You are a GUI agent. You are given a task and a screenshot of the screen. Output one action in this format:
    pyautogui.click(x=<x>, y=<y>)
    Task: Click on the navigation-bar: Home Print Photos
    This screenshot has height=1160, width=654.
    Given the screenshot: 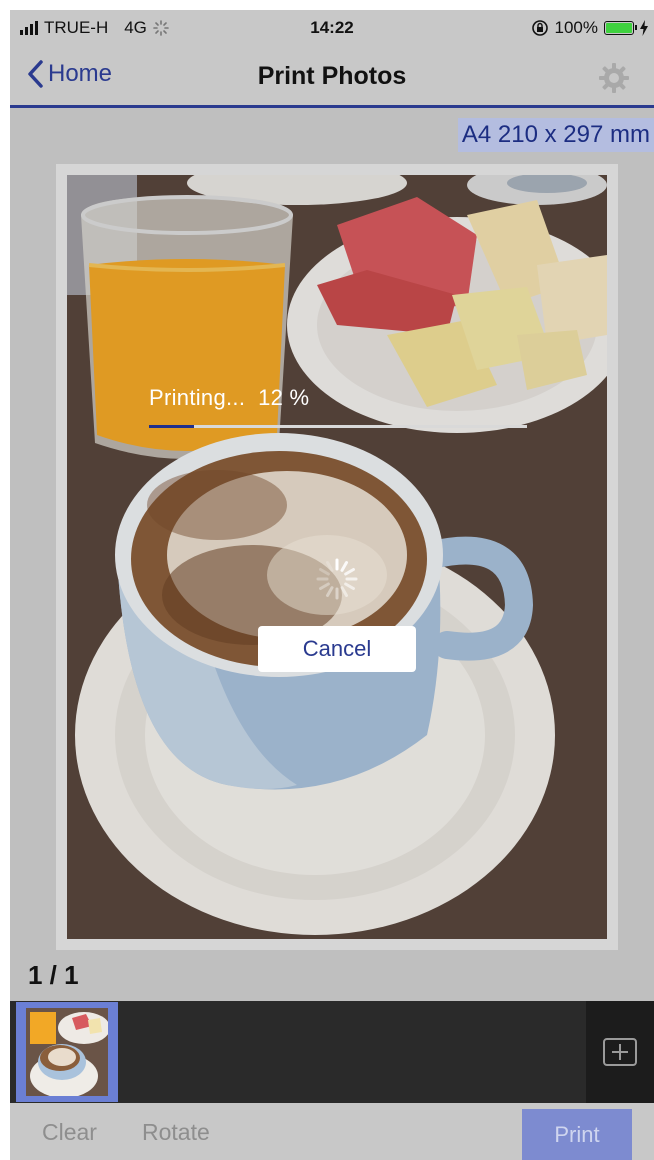 What is the action you would take?
    pyautogui.click(x=332, y=77)
    